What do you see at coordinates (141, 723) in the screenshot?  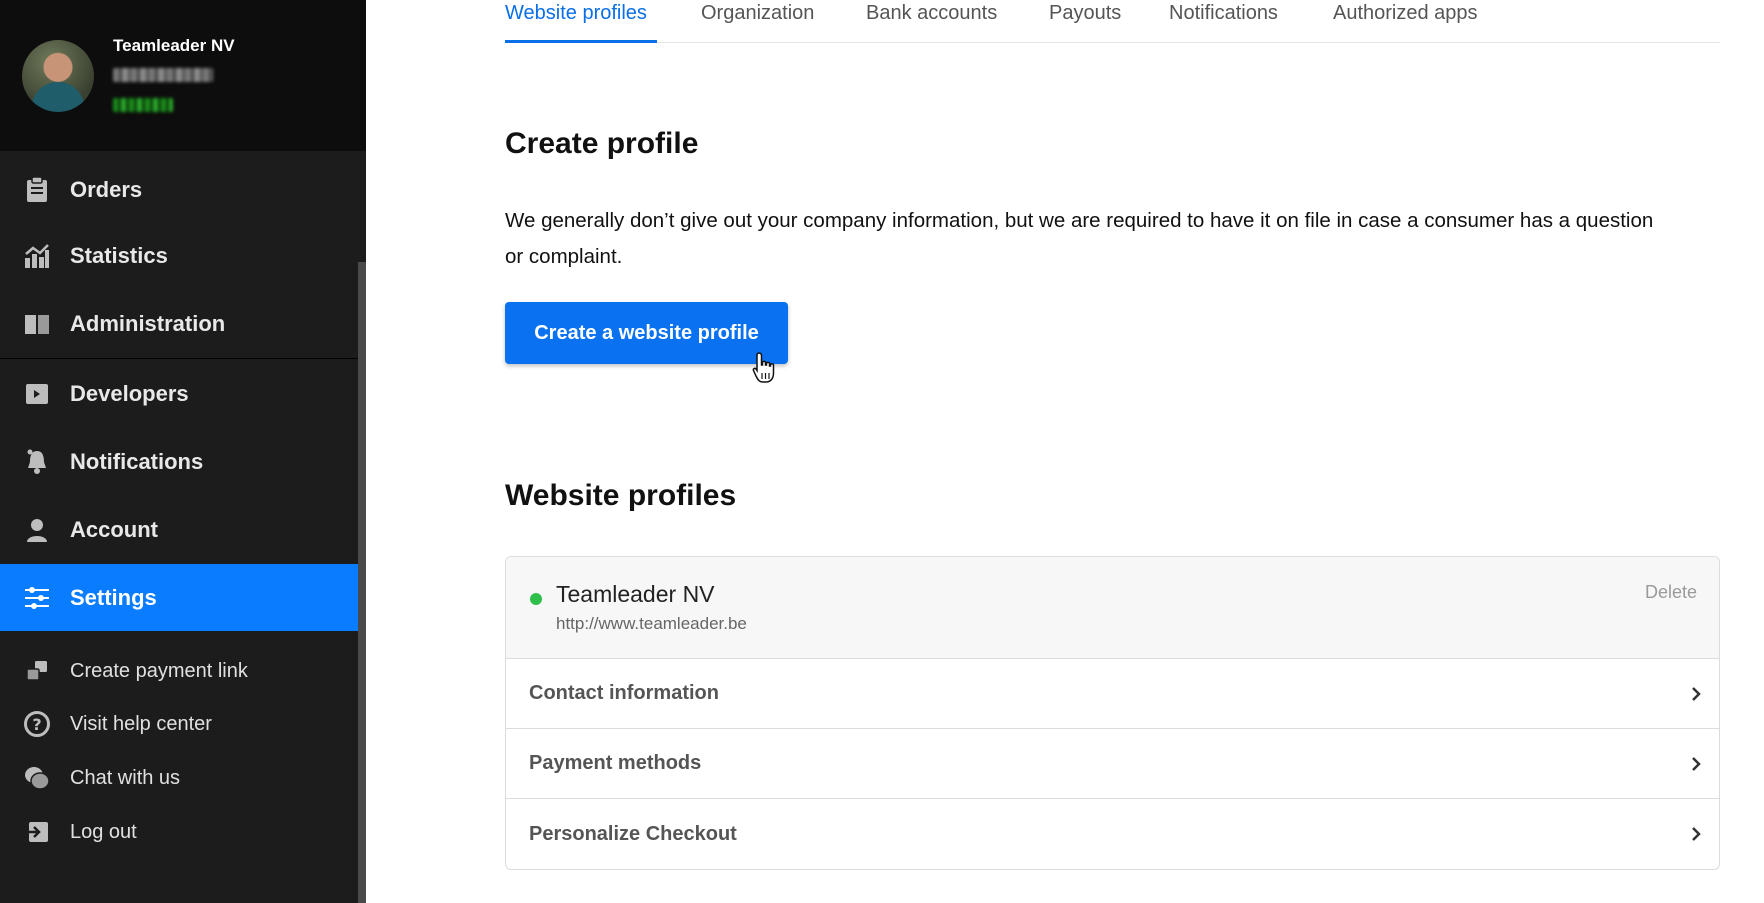 I see `sidebar-item-label: Visit help center` at bounding box center [141, 723].